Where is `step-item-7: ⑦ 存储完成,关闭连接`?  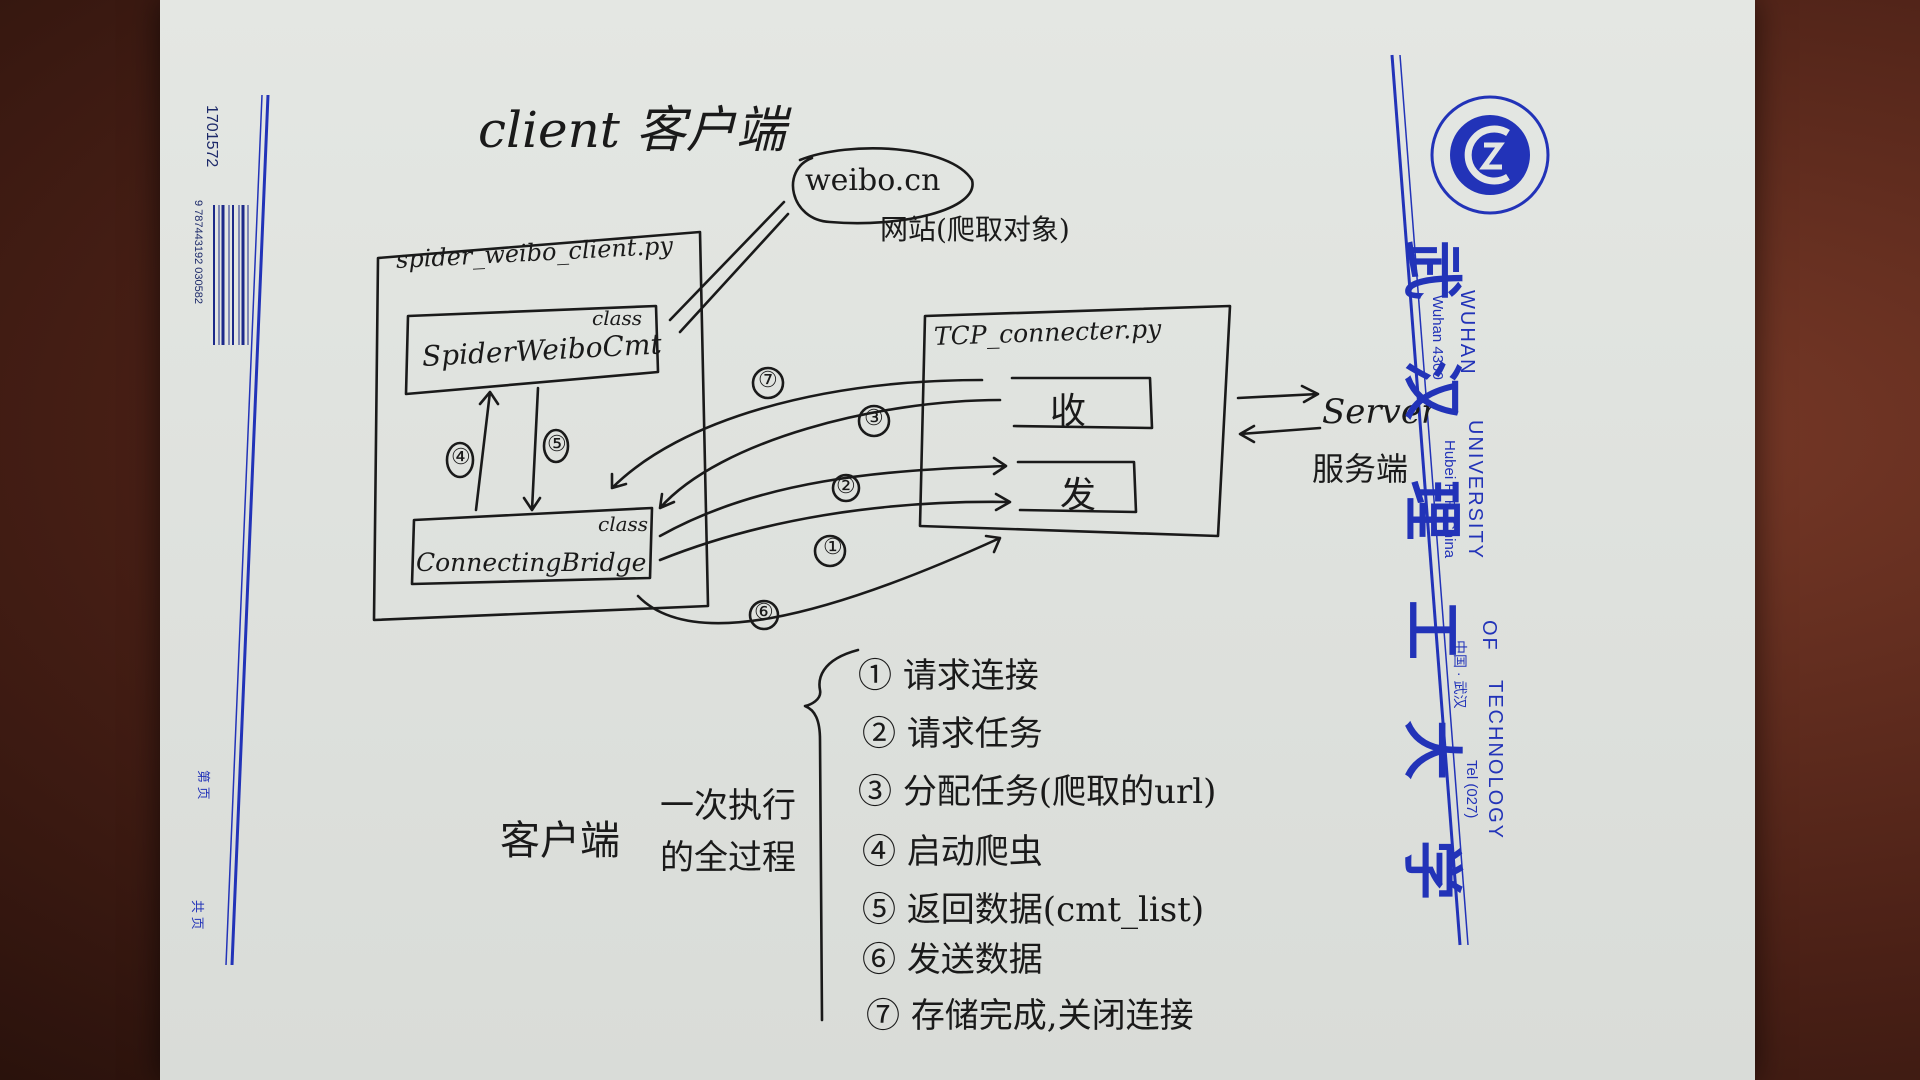
step-item-7: ⑦ 存储完成,关闭连接 is located at coordinates (1030, 1016).